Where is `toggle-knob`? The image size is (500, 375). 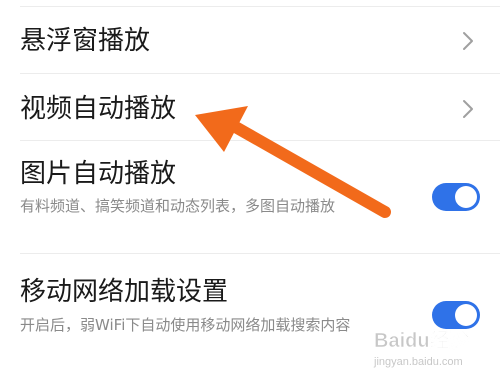 toggle-knob is located at coordinates (466, 197).